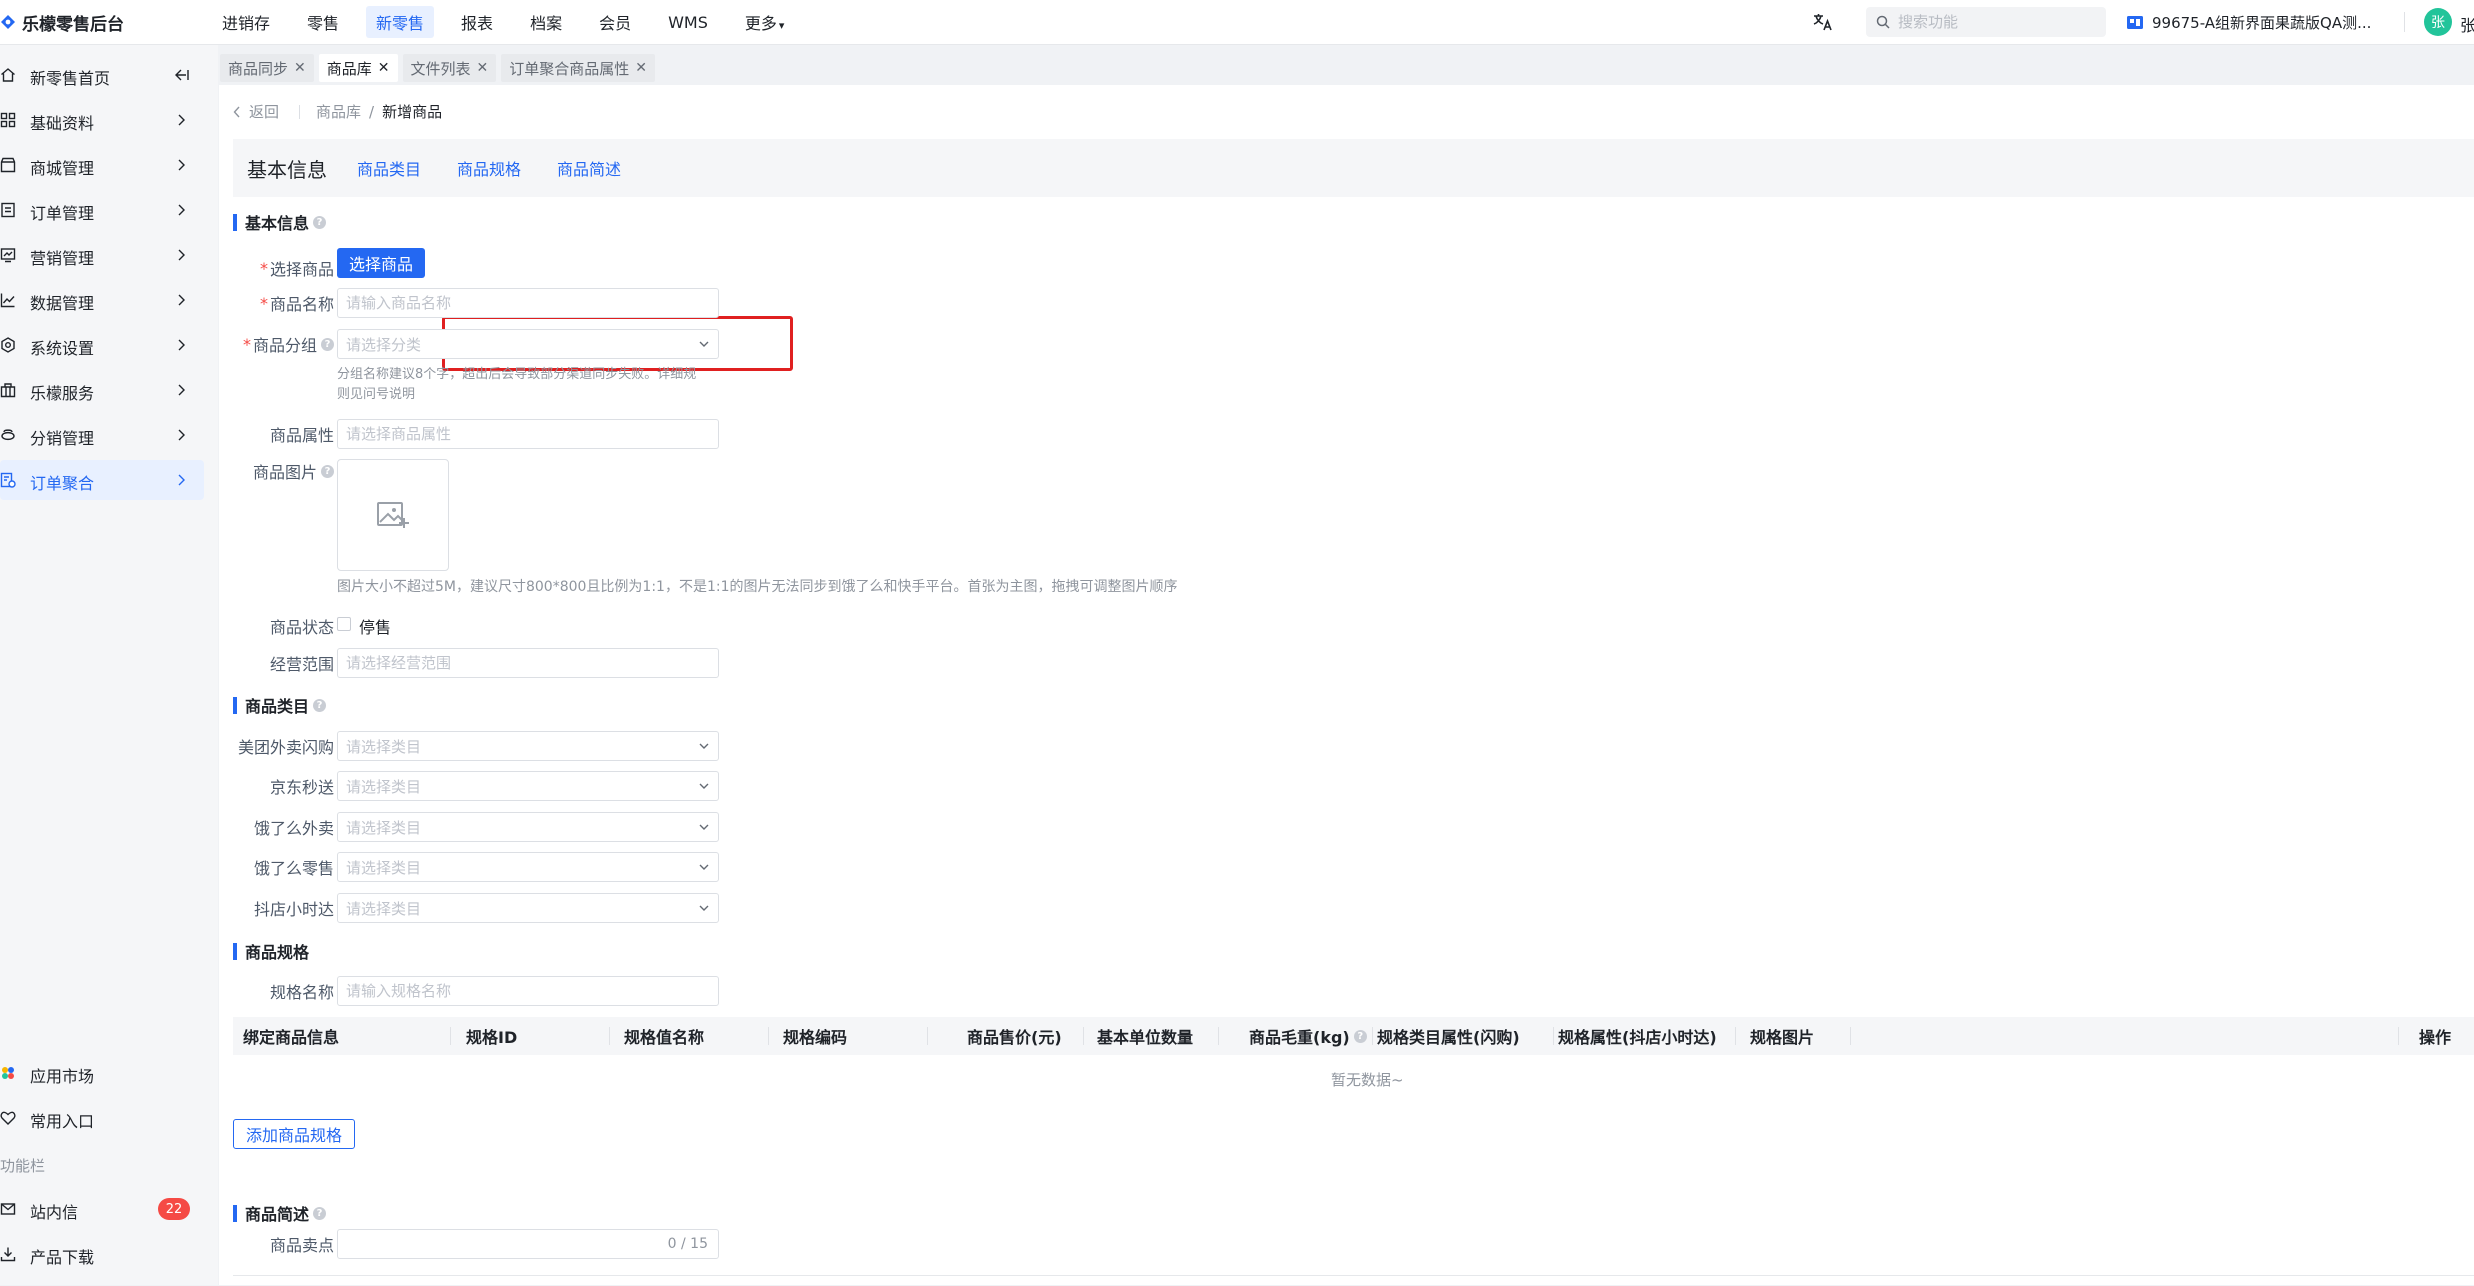 Image resolution: width=2474 pixels, height=1286 pixels. I want to click on anchor-link-spec: 商品规格, so click(489, 168).